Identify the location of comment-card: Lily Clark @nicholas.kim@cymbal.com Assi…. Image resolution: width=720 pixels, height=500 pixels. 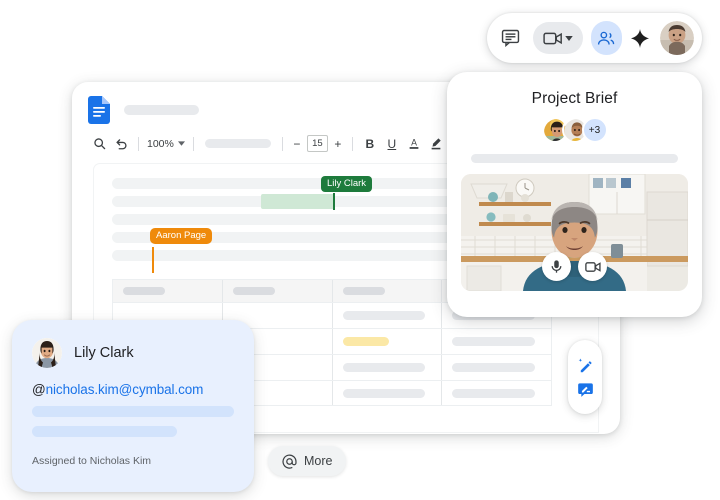
(133, 406).